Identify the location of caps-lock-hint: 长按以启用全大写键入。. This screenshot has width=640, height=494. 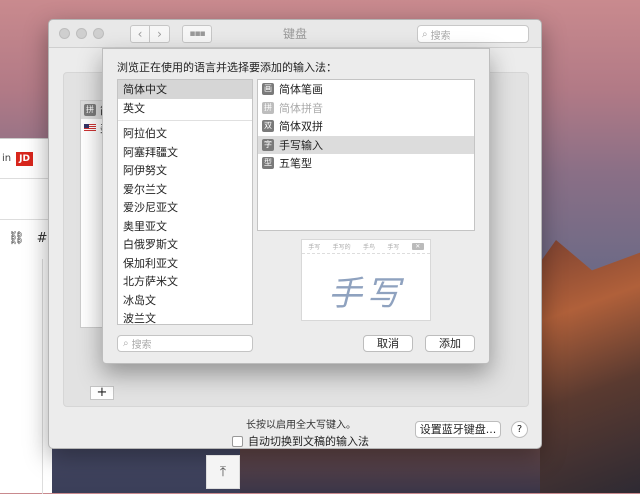
(301, 425).